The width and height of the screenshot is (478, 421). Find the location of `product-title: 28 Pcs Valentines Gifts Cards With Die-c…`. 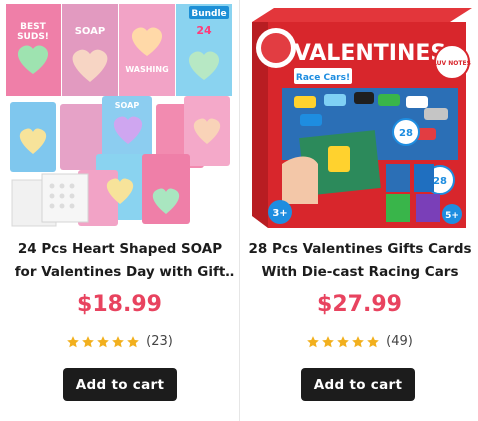

product-title: 28 Pcs Valentines Gifts Cards With Die-c… is located at coordinates (360, 261).